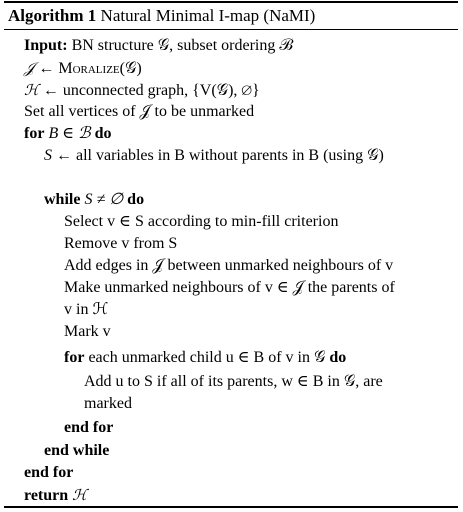  I want to click on mark-line: Mark v, so click(87, 331).